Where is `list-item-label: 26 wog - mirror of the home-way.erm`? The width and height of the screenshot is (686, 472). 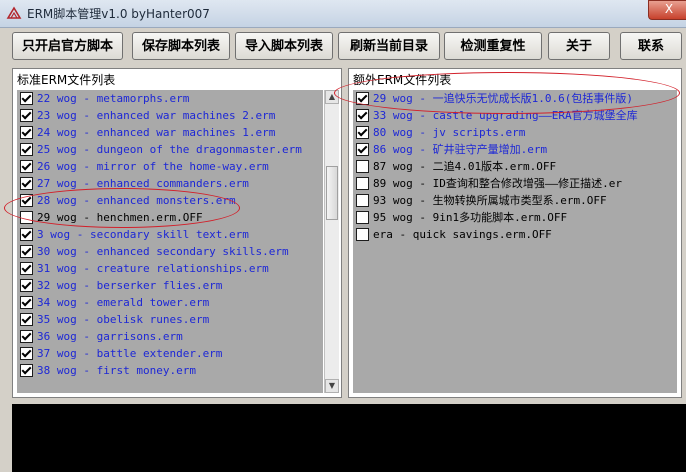 list-item-label: 26 wog - mirror of the home-way.erm is located at coordinates (153, 166).